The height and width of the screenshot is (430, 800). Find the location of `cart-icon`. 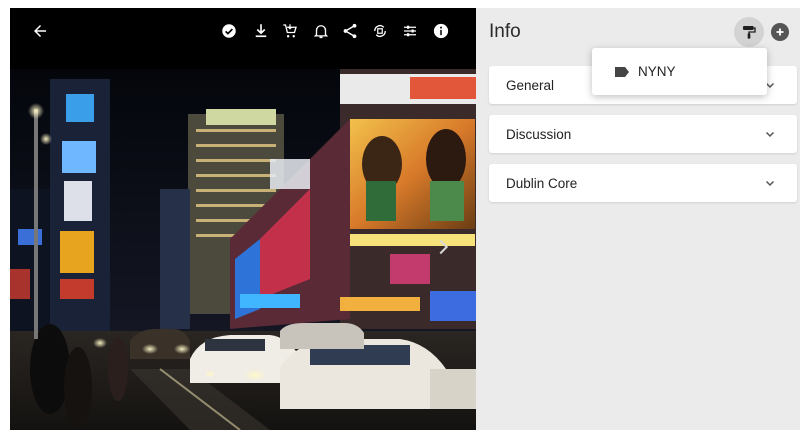

cart-icon is located at coordinates (290, 31).